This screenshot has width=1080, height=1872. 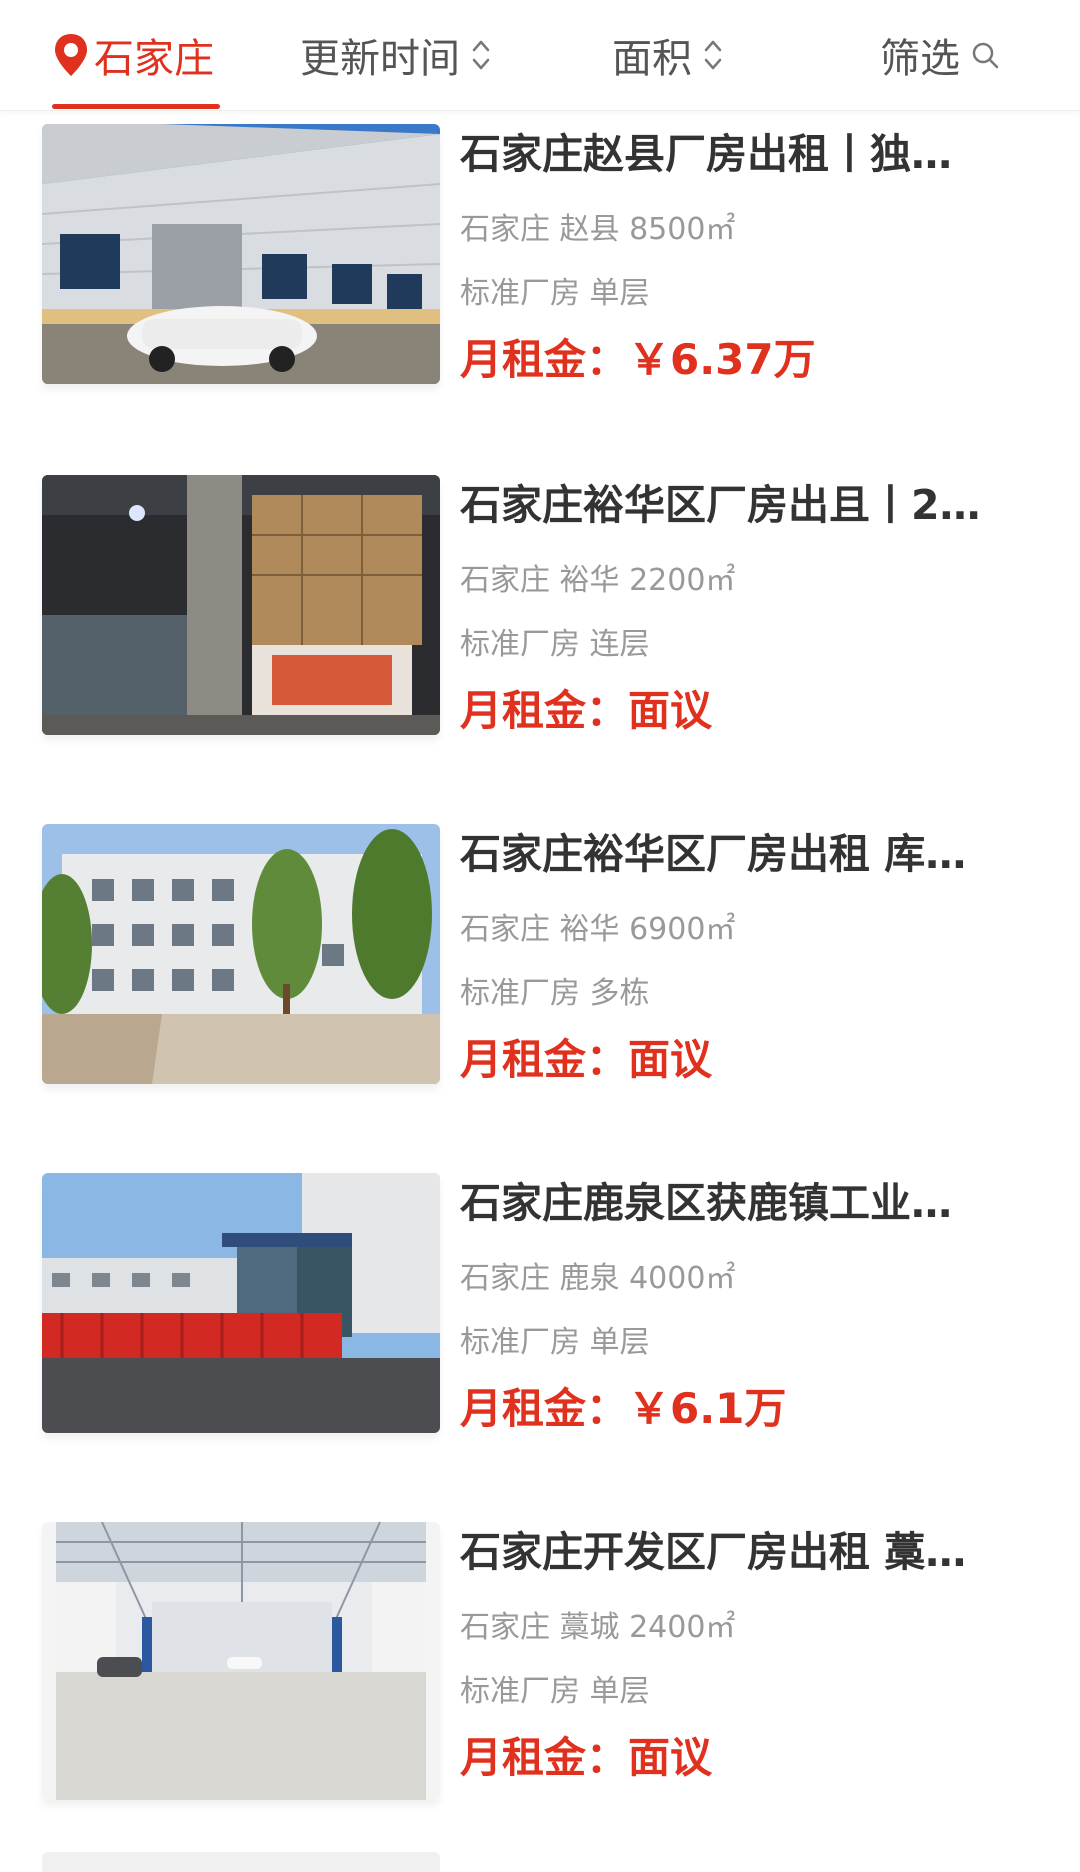 I want to click on listing-type: 标准厂房 多栋, so click(x=555, y=993).